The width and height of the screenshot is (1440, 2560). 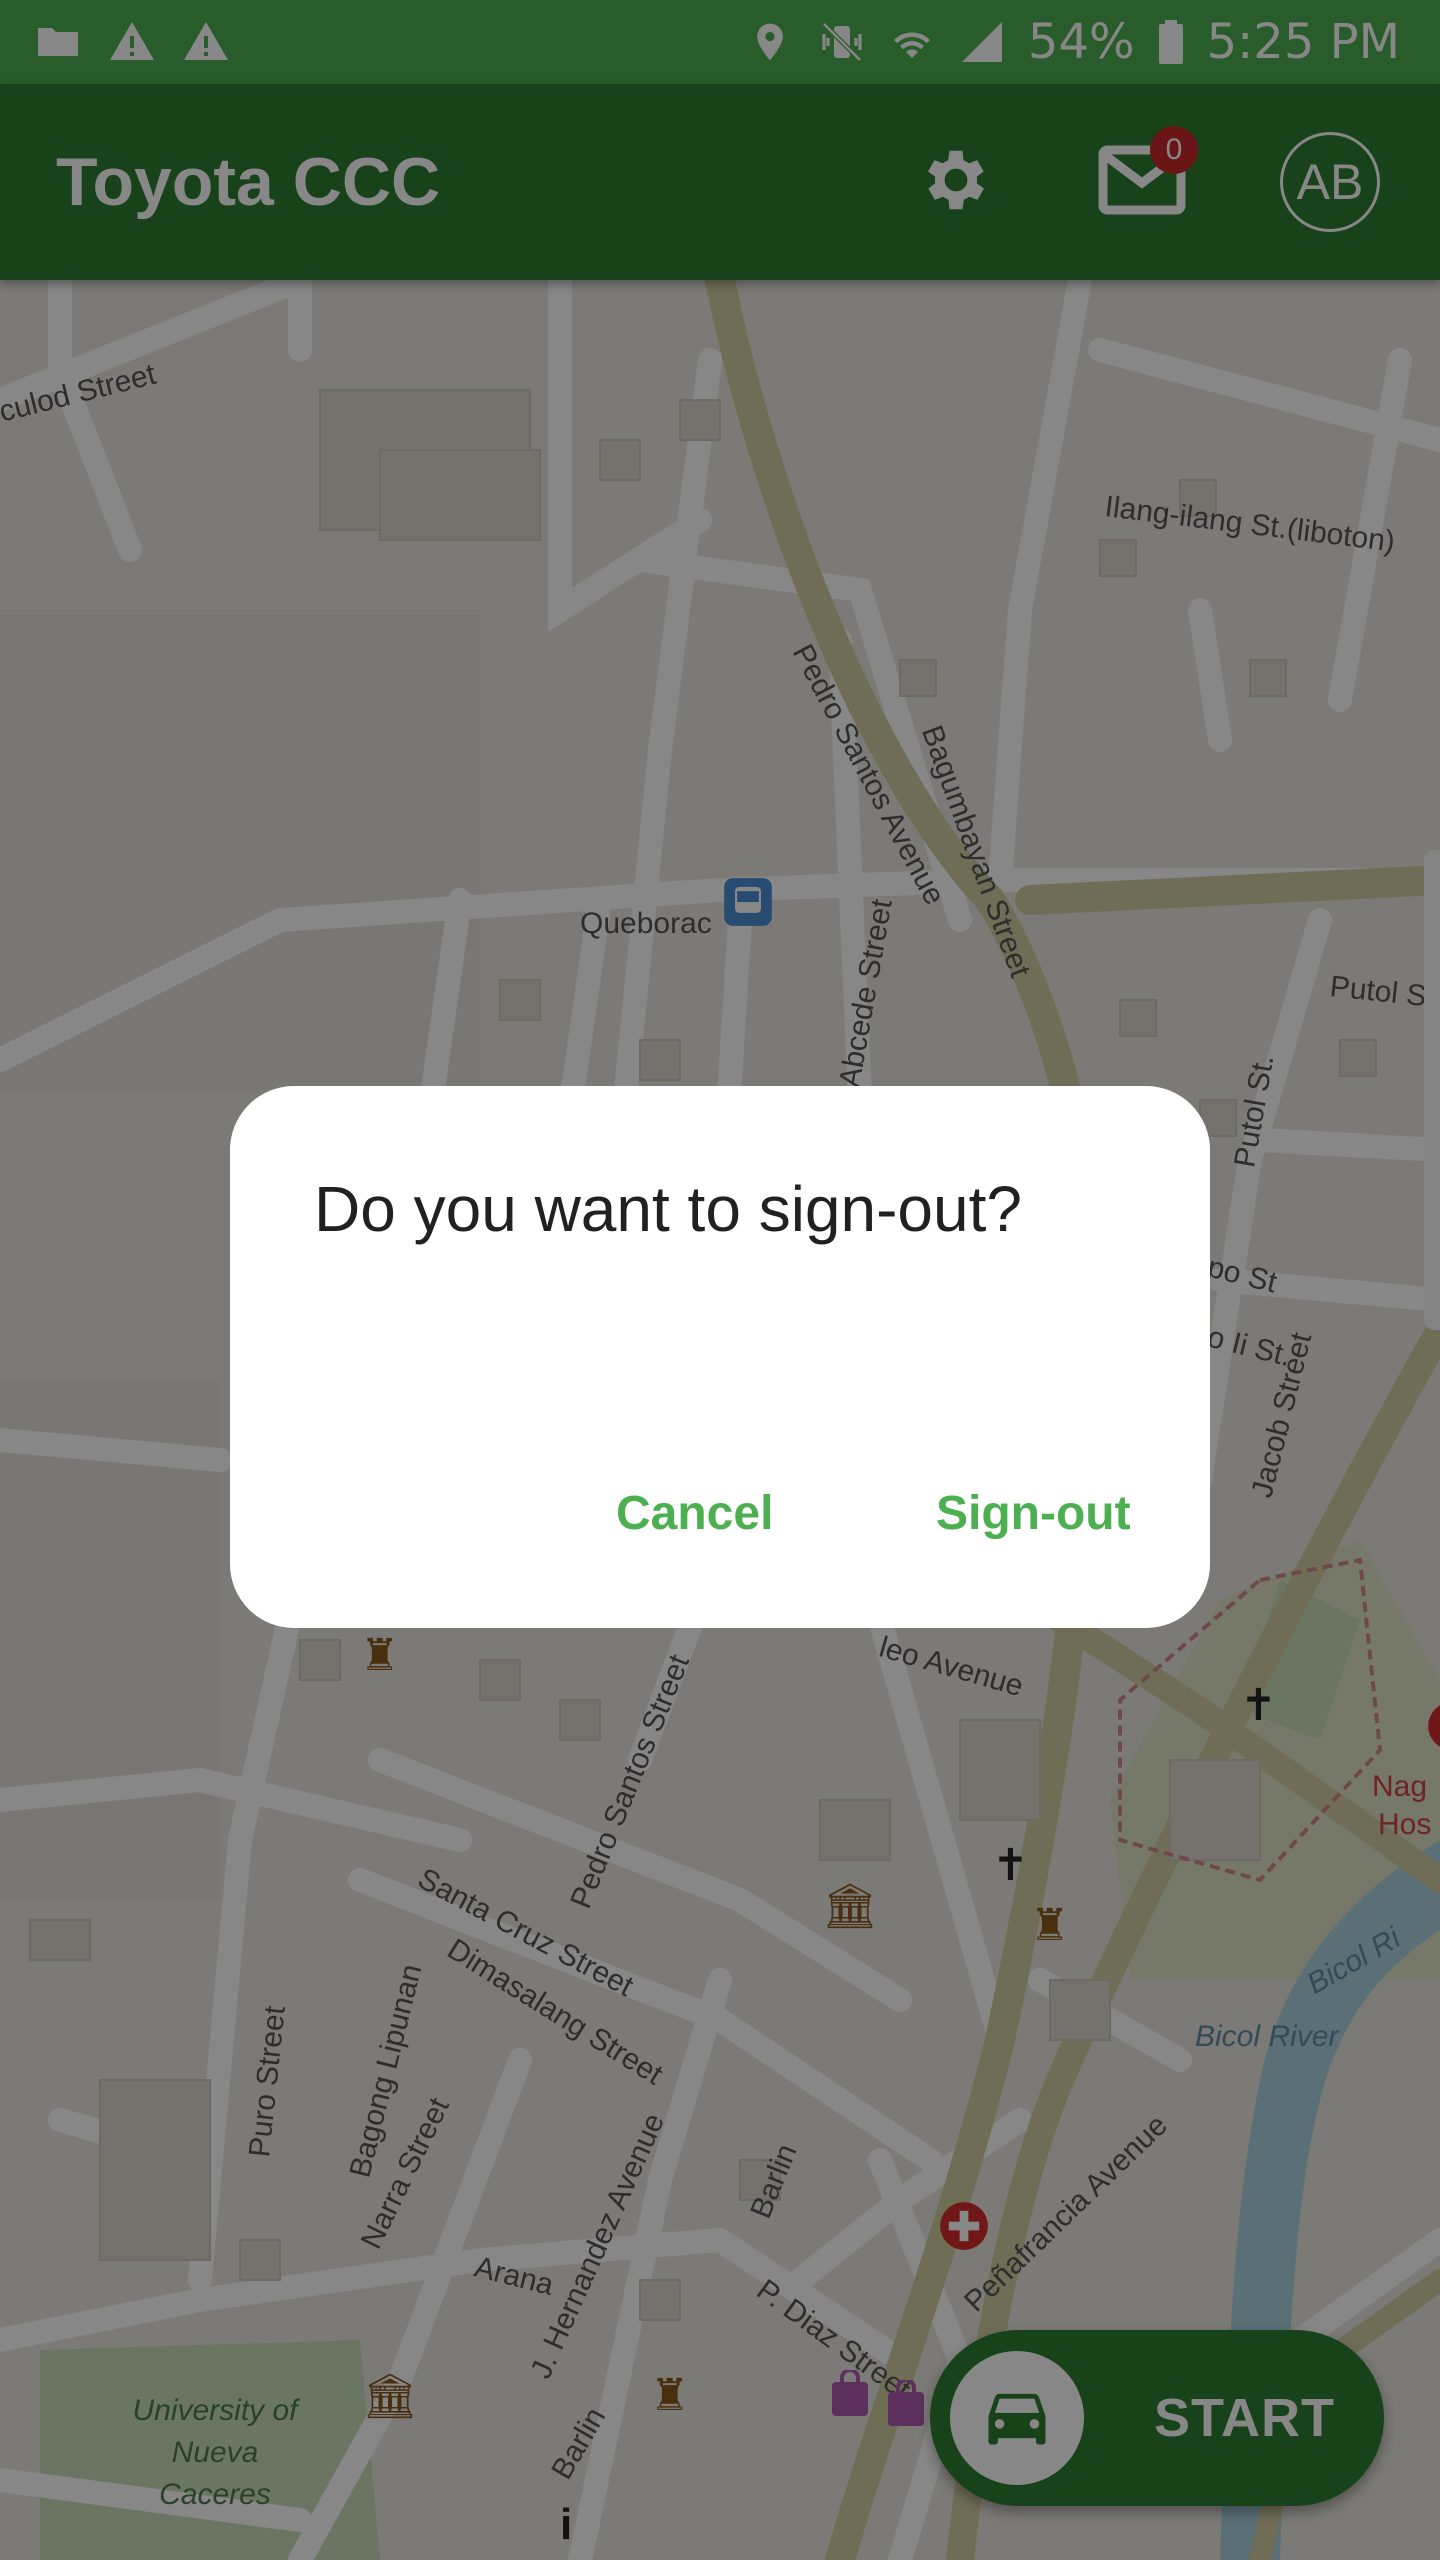 I want to click on cancel-button: Cancel, so click(x=694, y=1513).